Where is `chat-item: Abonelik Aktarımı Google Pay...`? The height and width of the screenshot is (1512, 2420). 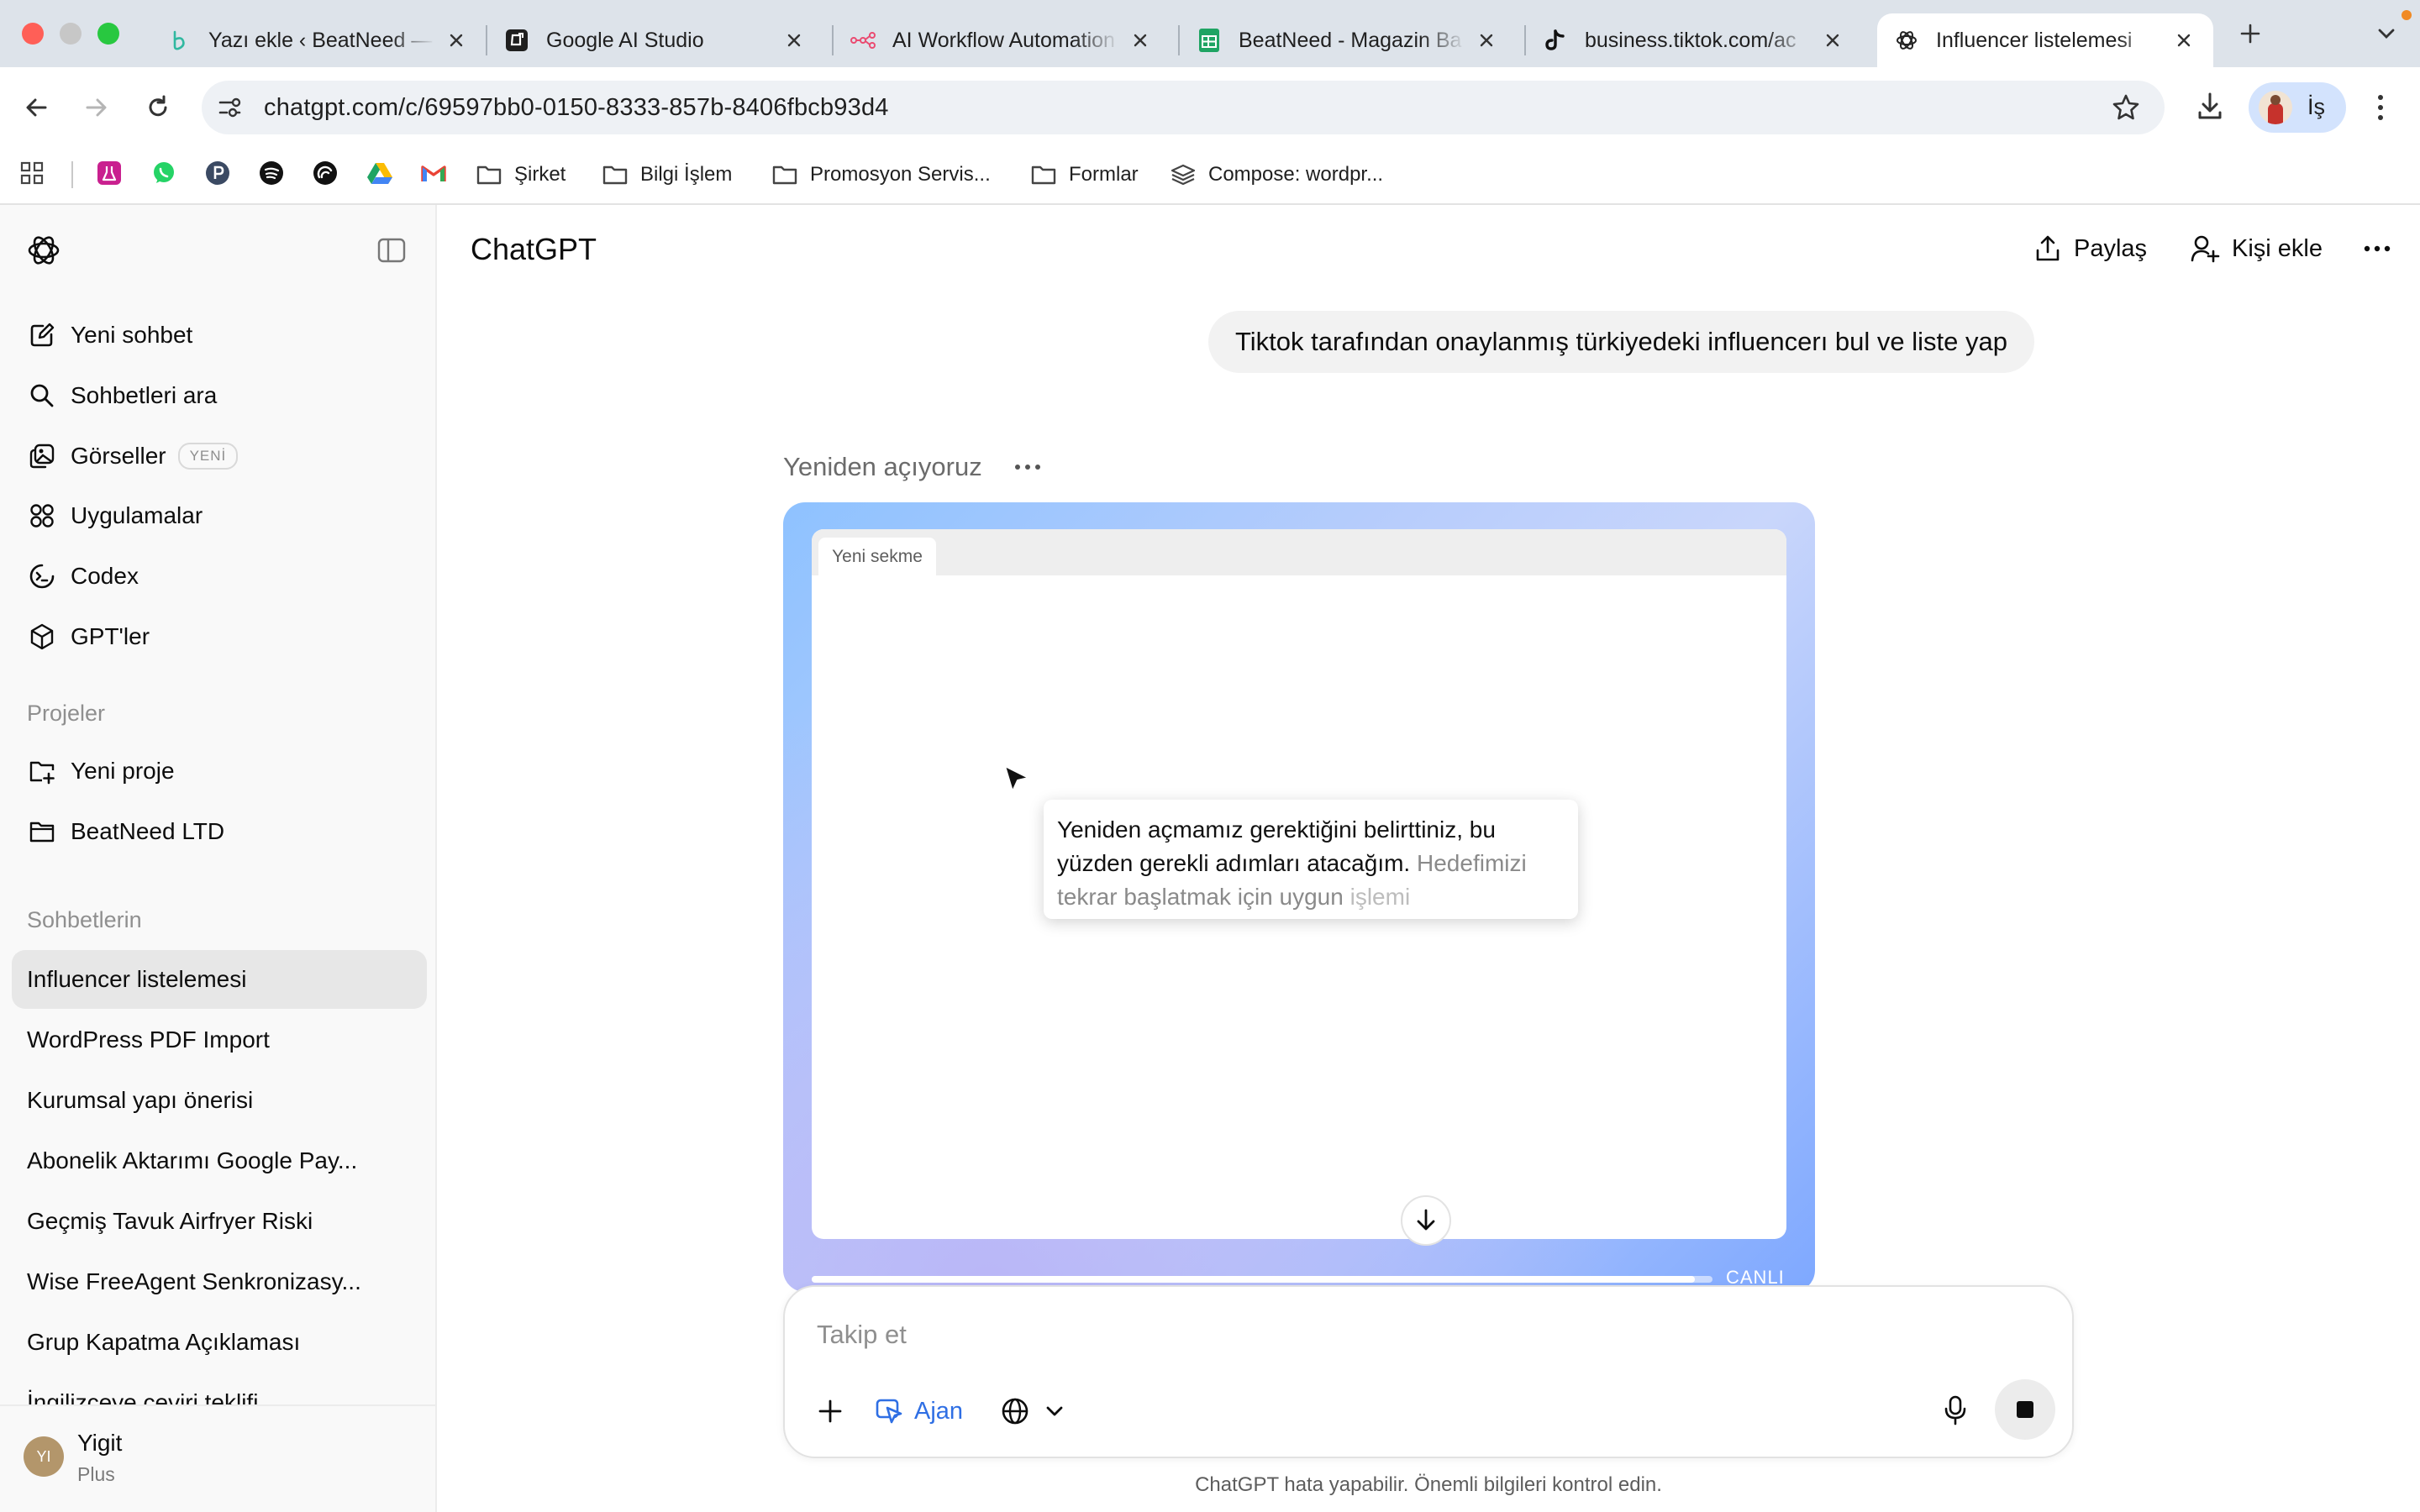 chat-item: Abonelik Aktarımı Google Pay... is located at coordinates (219, 1160).